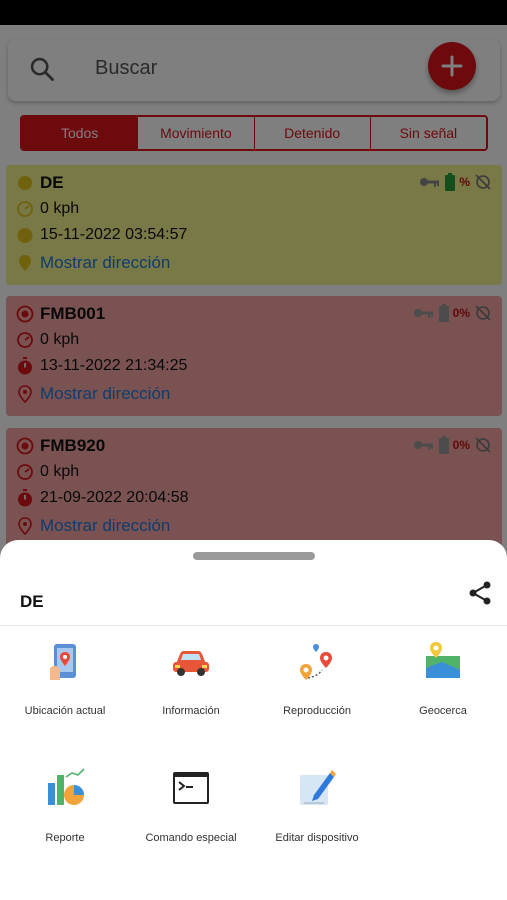  I want to click on action-label: Reporte, so click(65, 838).